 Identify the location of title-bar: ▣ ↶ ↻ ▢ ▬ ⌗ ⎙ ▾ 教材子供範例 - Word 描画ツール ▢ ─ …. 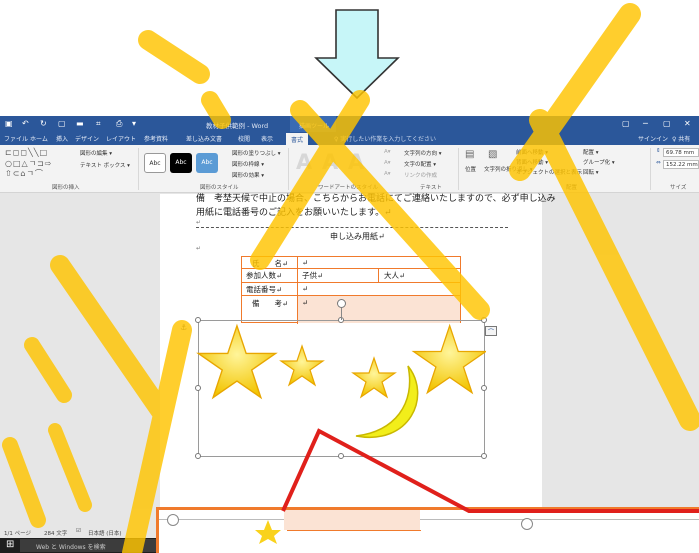
(349, 124).